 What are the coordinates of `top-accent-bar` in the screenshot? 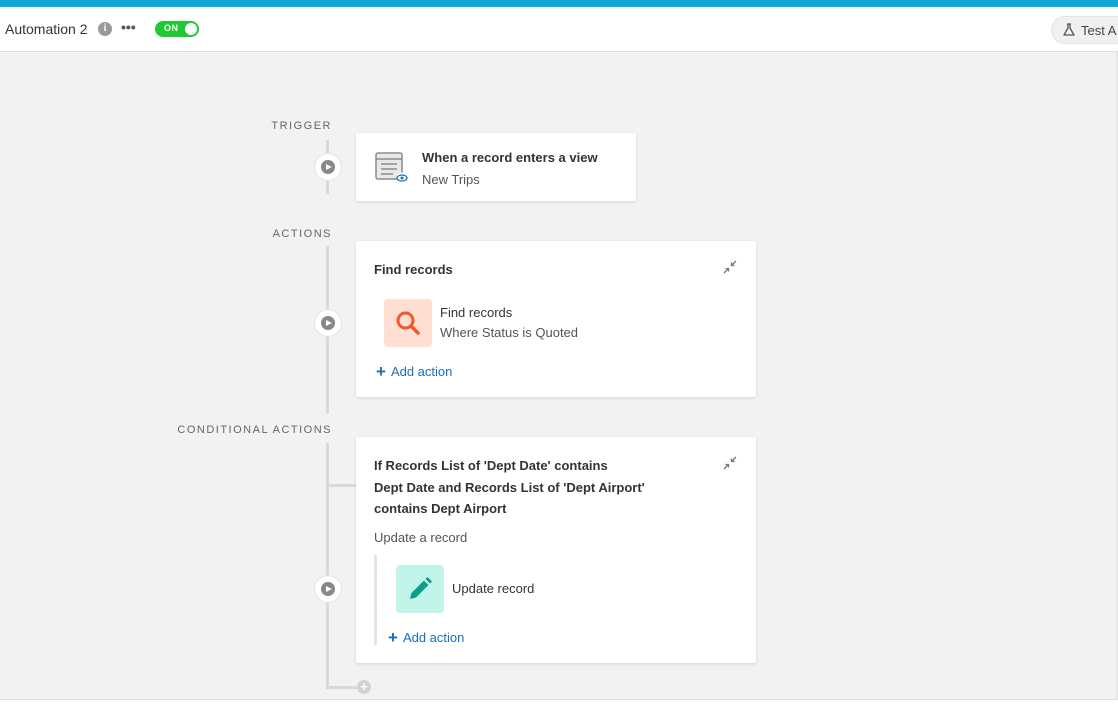 It's located at (559, 3).